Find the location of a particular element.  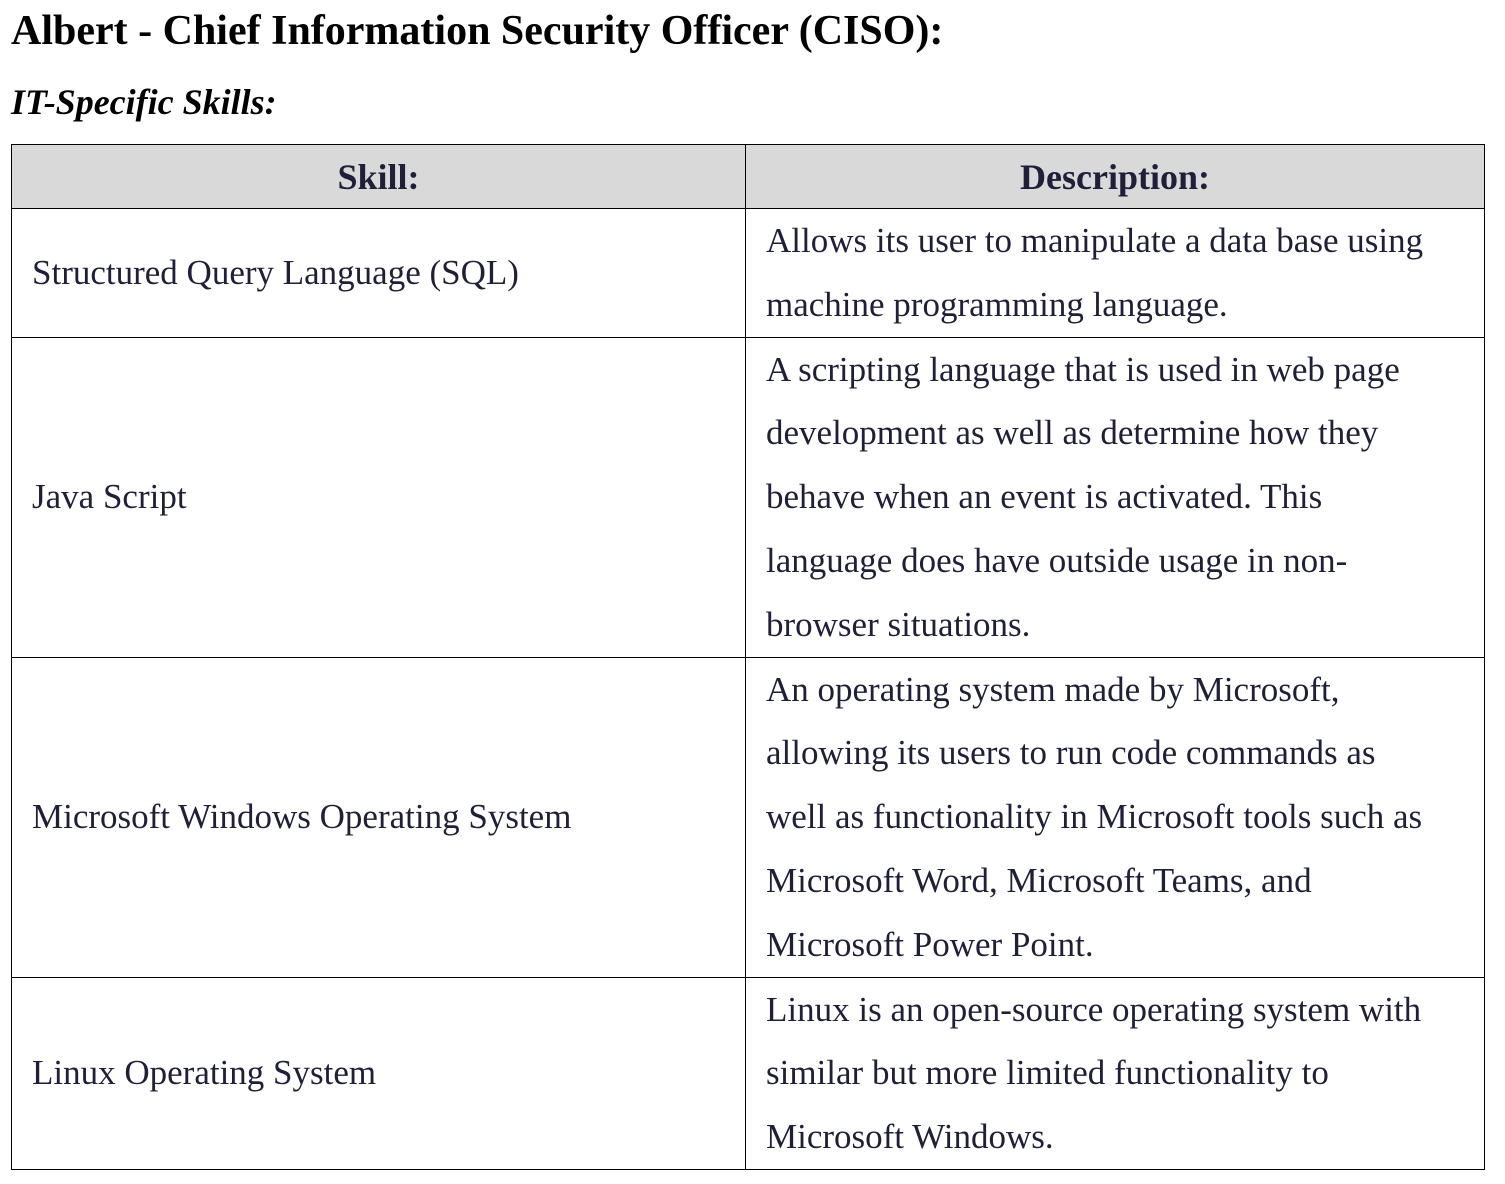

description-line: Microsoft Windows. is located at coordinates (910, 1137).